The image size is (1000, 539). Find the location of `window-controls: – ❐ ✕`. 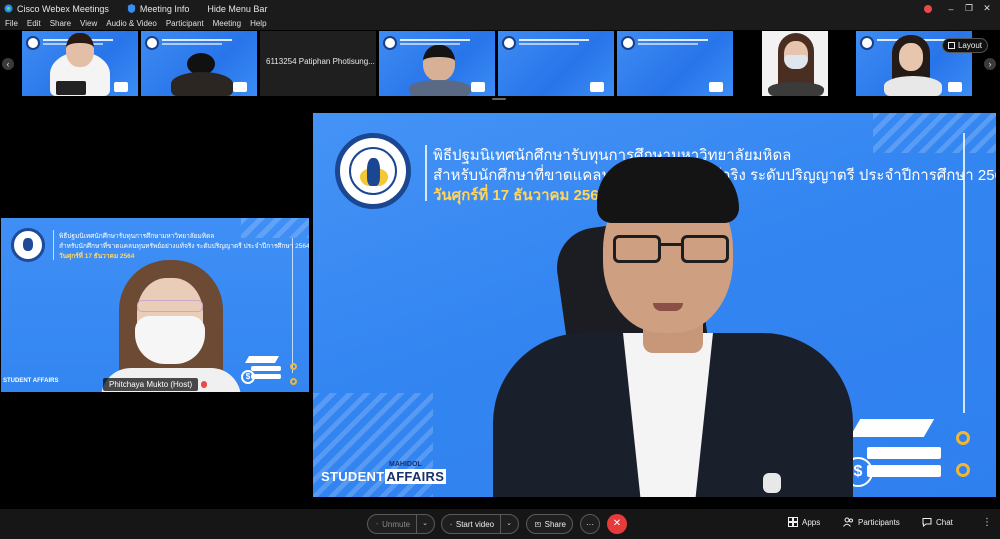

window-controls: – ❐ ✕ is located at coordinates (960, 8).